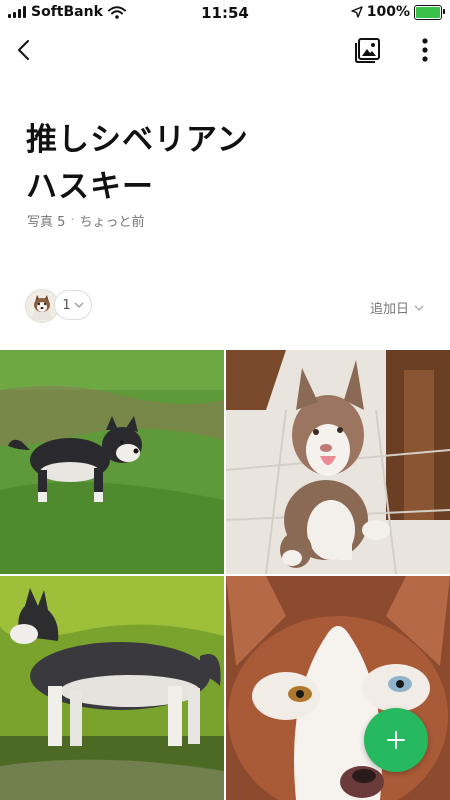 Image resolution: width=450 pixels, height=800 pixels. I want to click on chevron-left-icon, so click(23, 50).